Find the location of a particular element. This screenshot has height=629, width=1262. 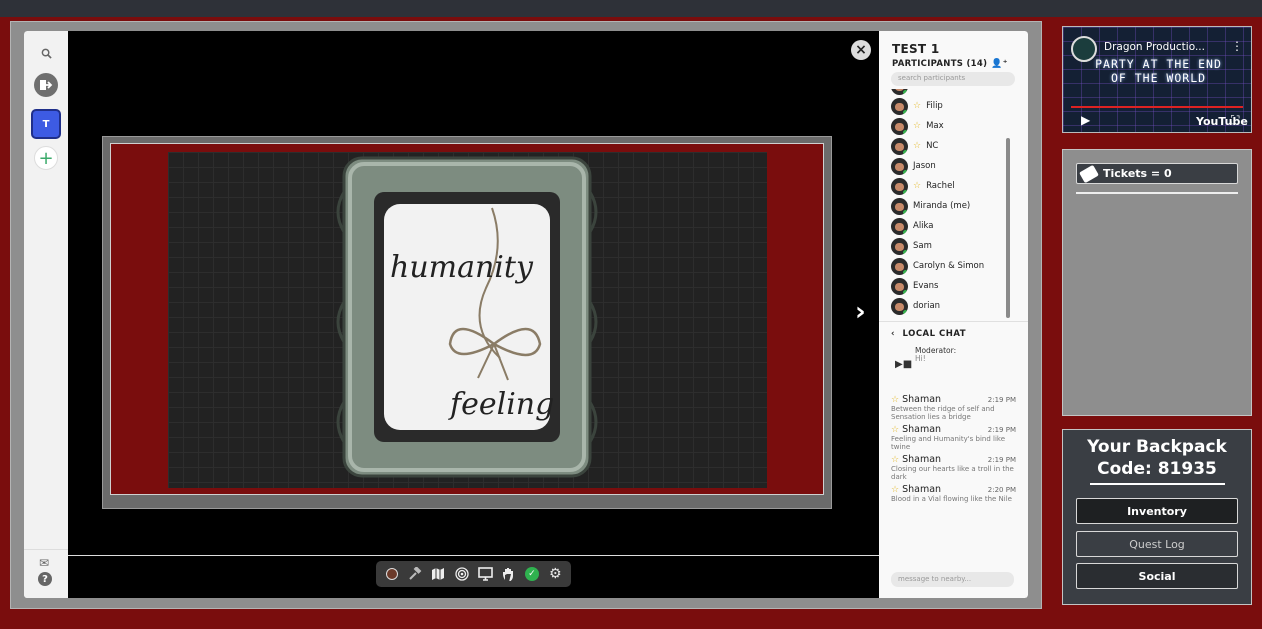

participant-name: Jason is located at coordinates (924, 166).